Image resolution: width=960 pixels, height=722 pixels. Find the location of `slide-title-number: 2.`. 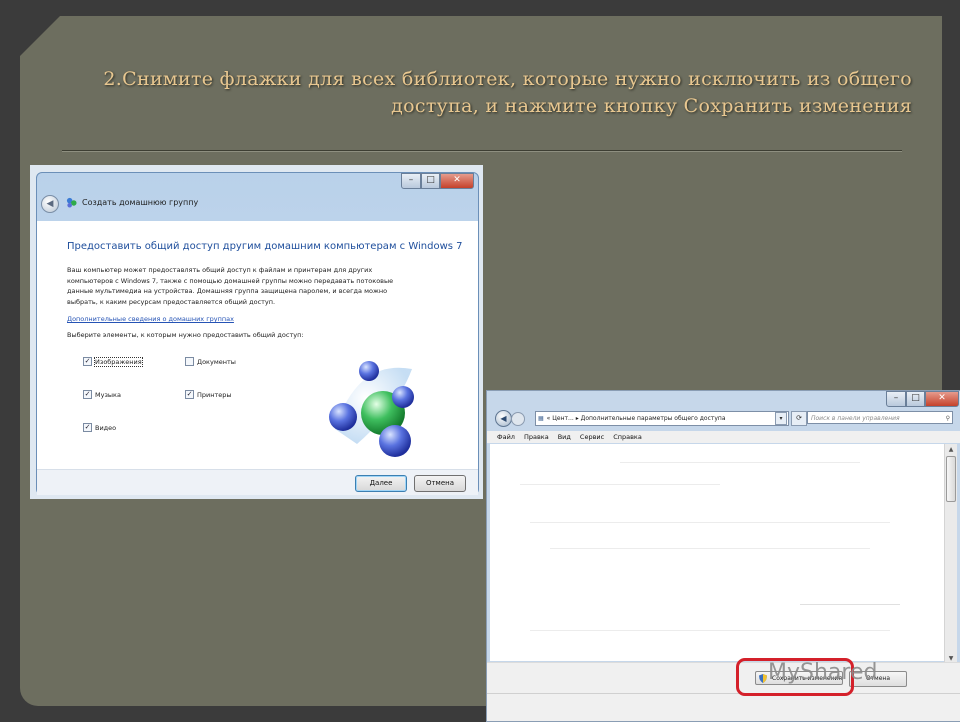

slide-title-number: 2. is located at coordinates (113, 79).